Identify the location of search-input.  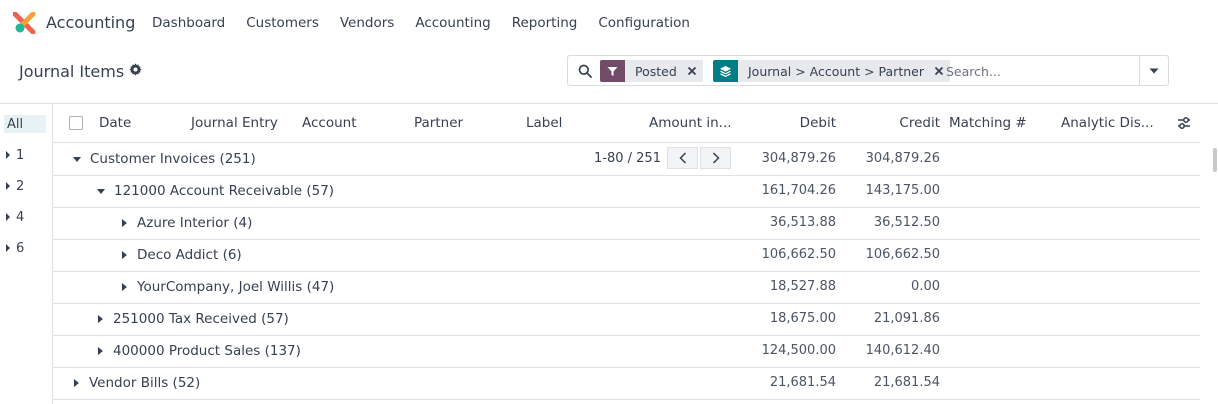
(1041, 71).